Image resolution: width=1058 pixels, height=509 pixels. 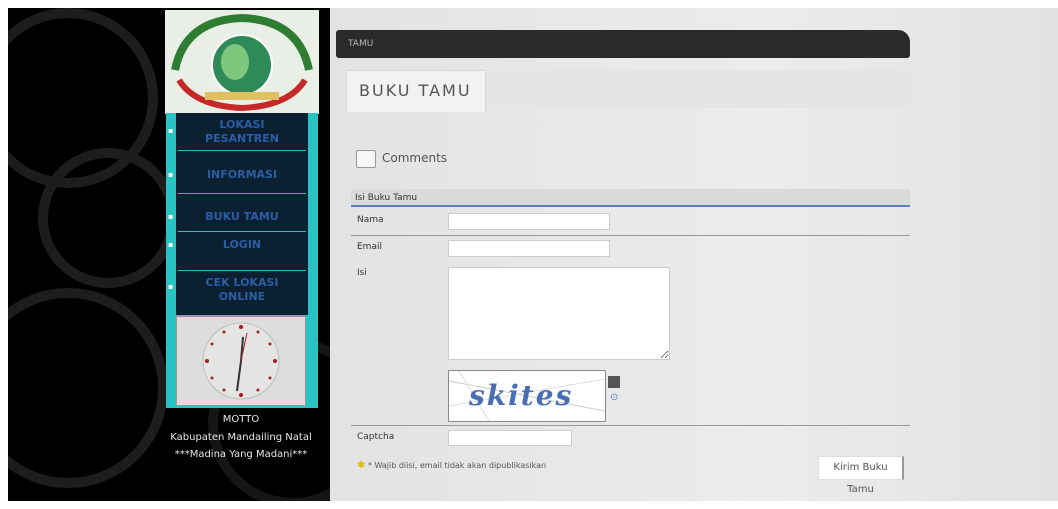 What do you see at coordinates (376, 437) in the screenshot?
I see `captcha-label: Captcha` at bounding box center [376, 437].